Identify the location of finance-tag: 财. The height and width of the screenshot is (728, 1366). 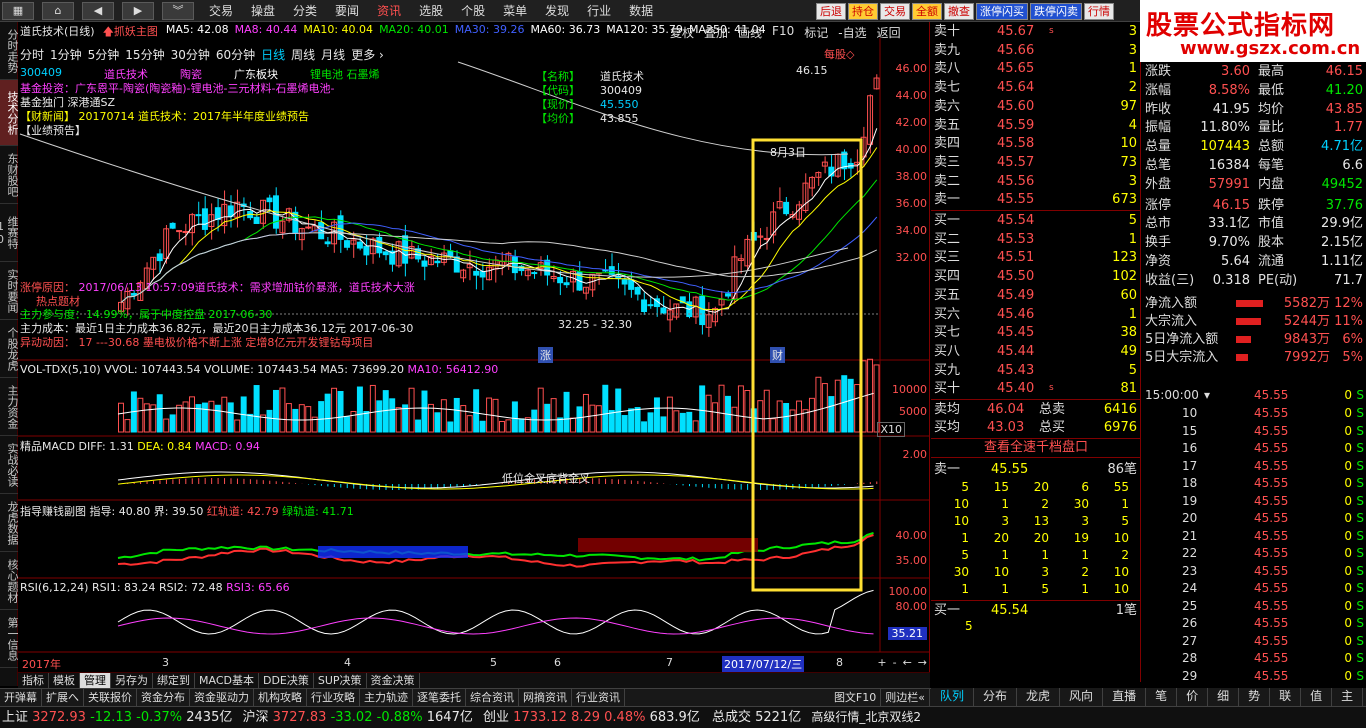
(777, 355).